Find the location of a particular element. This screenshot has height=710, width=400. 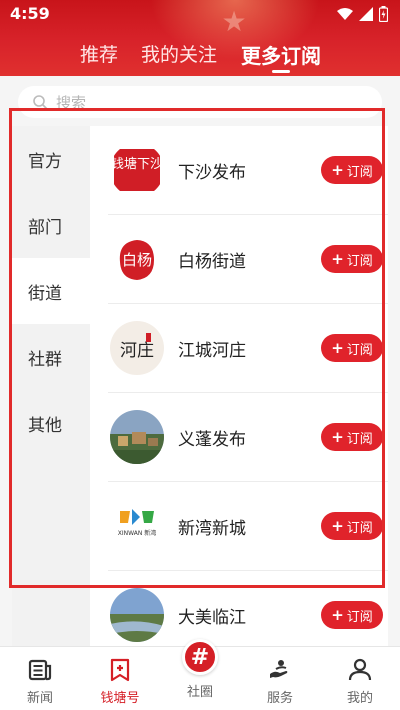

nav-qiantanghao: 钱塘号 is located at coordinates (120, 681).